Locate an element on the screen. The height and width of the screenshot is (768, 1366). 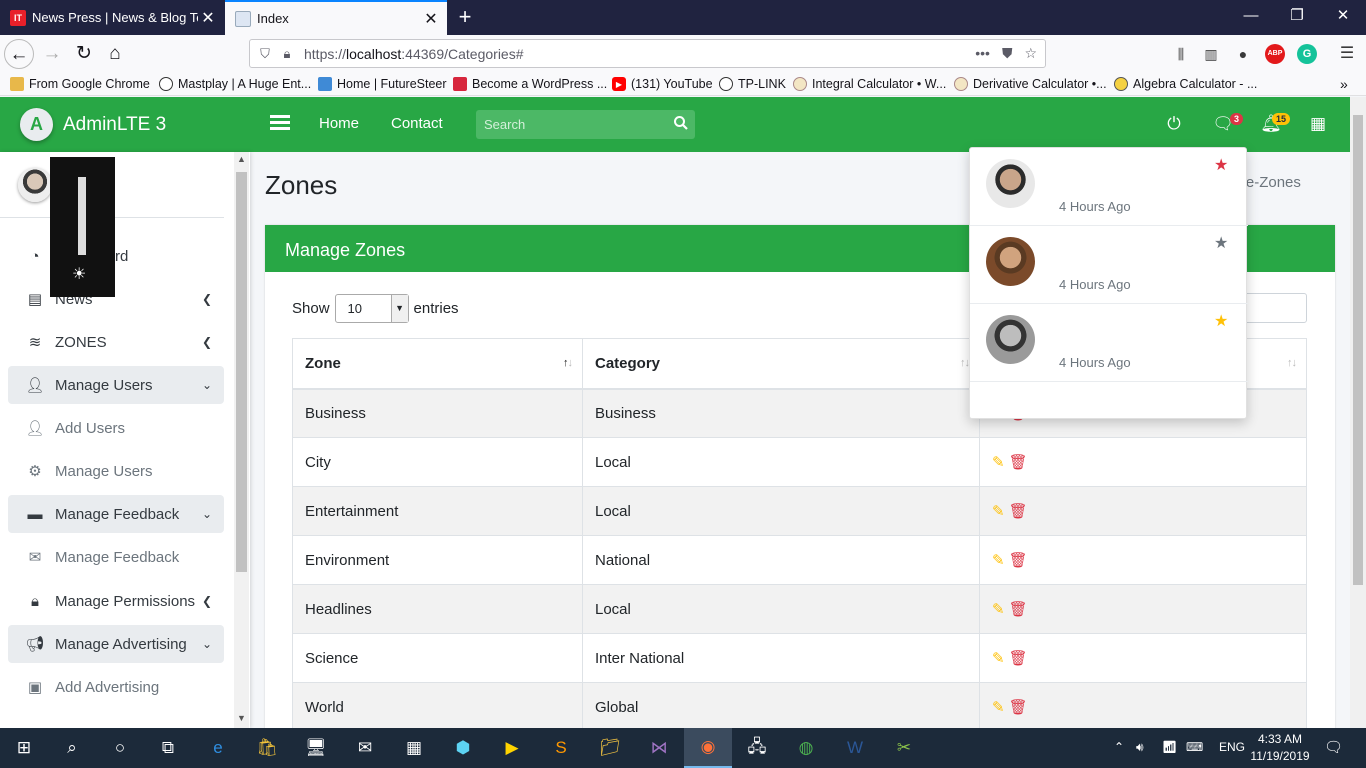
store-icon: 🛍︎ is located at coordinates (267, 748).